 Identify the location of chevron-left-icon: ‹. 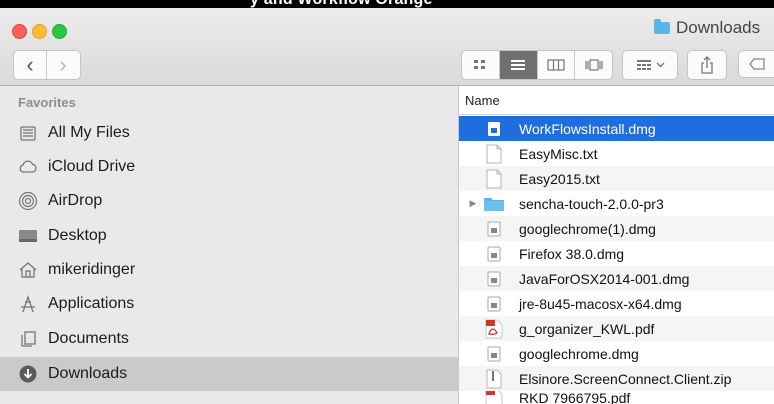
(30, 64).